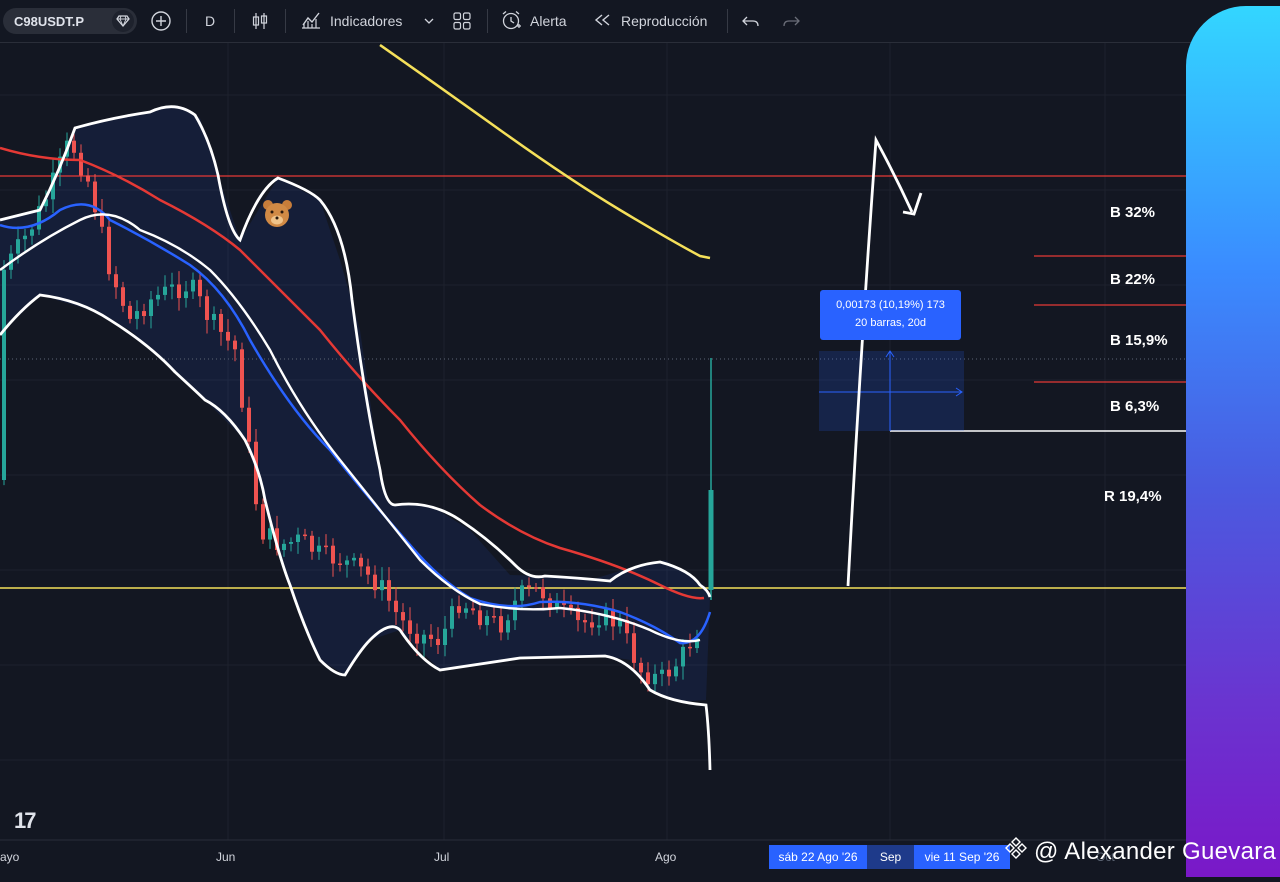  Describe the element at coordinates (1016, 851) in the screenshot. I see `binance-diamond-icon` at that location.